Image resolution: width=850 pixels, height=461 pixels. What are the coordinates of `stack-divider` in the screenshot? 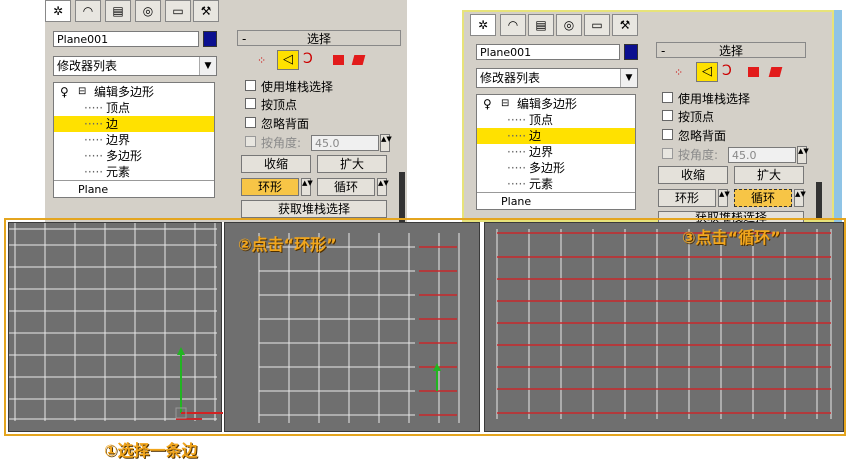 It's located at (134, 180).